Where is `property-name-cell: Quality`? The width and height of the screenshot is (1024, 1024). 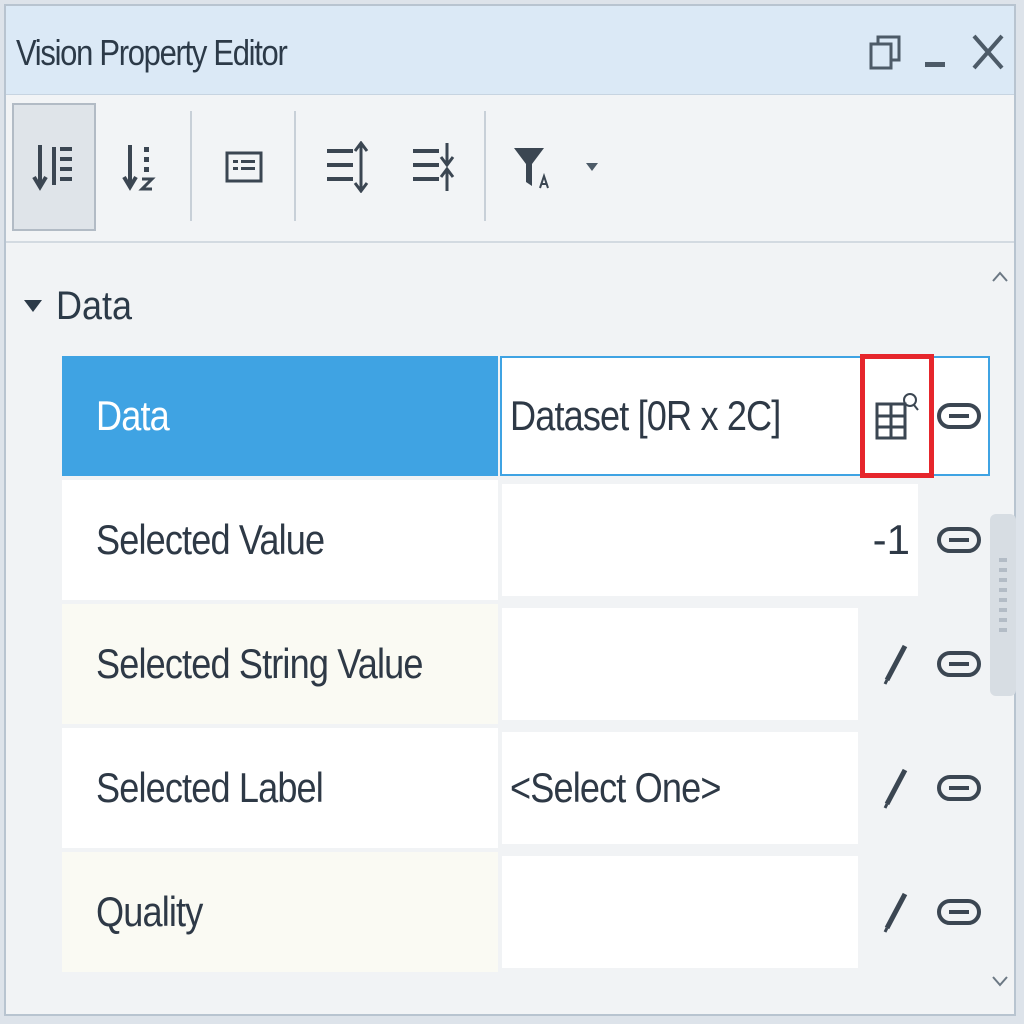
property-name-cell: Quality is located at coordinates (280, 912).